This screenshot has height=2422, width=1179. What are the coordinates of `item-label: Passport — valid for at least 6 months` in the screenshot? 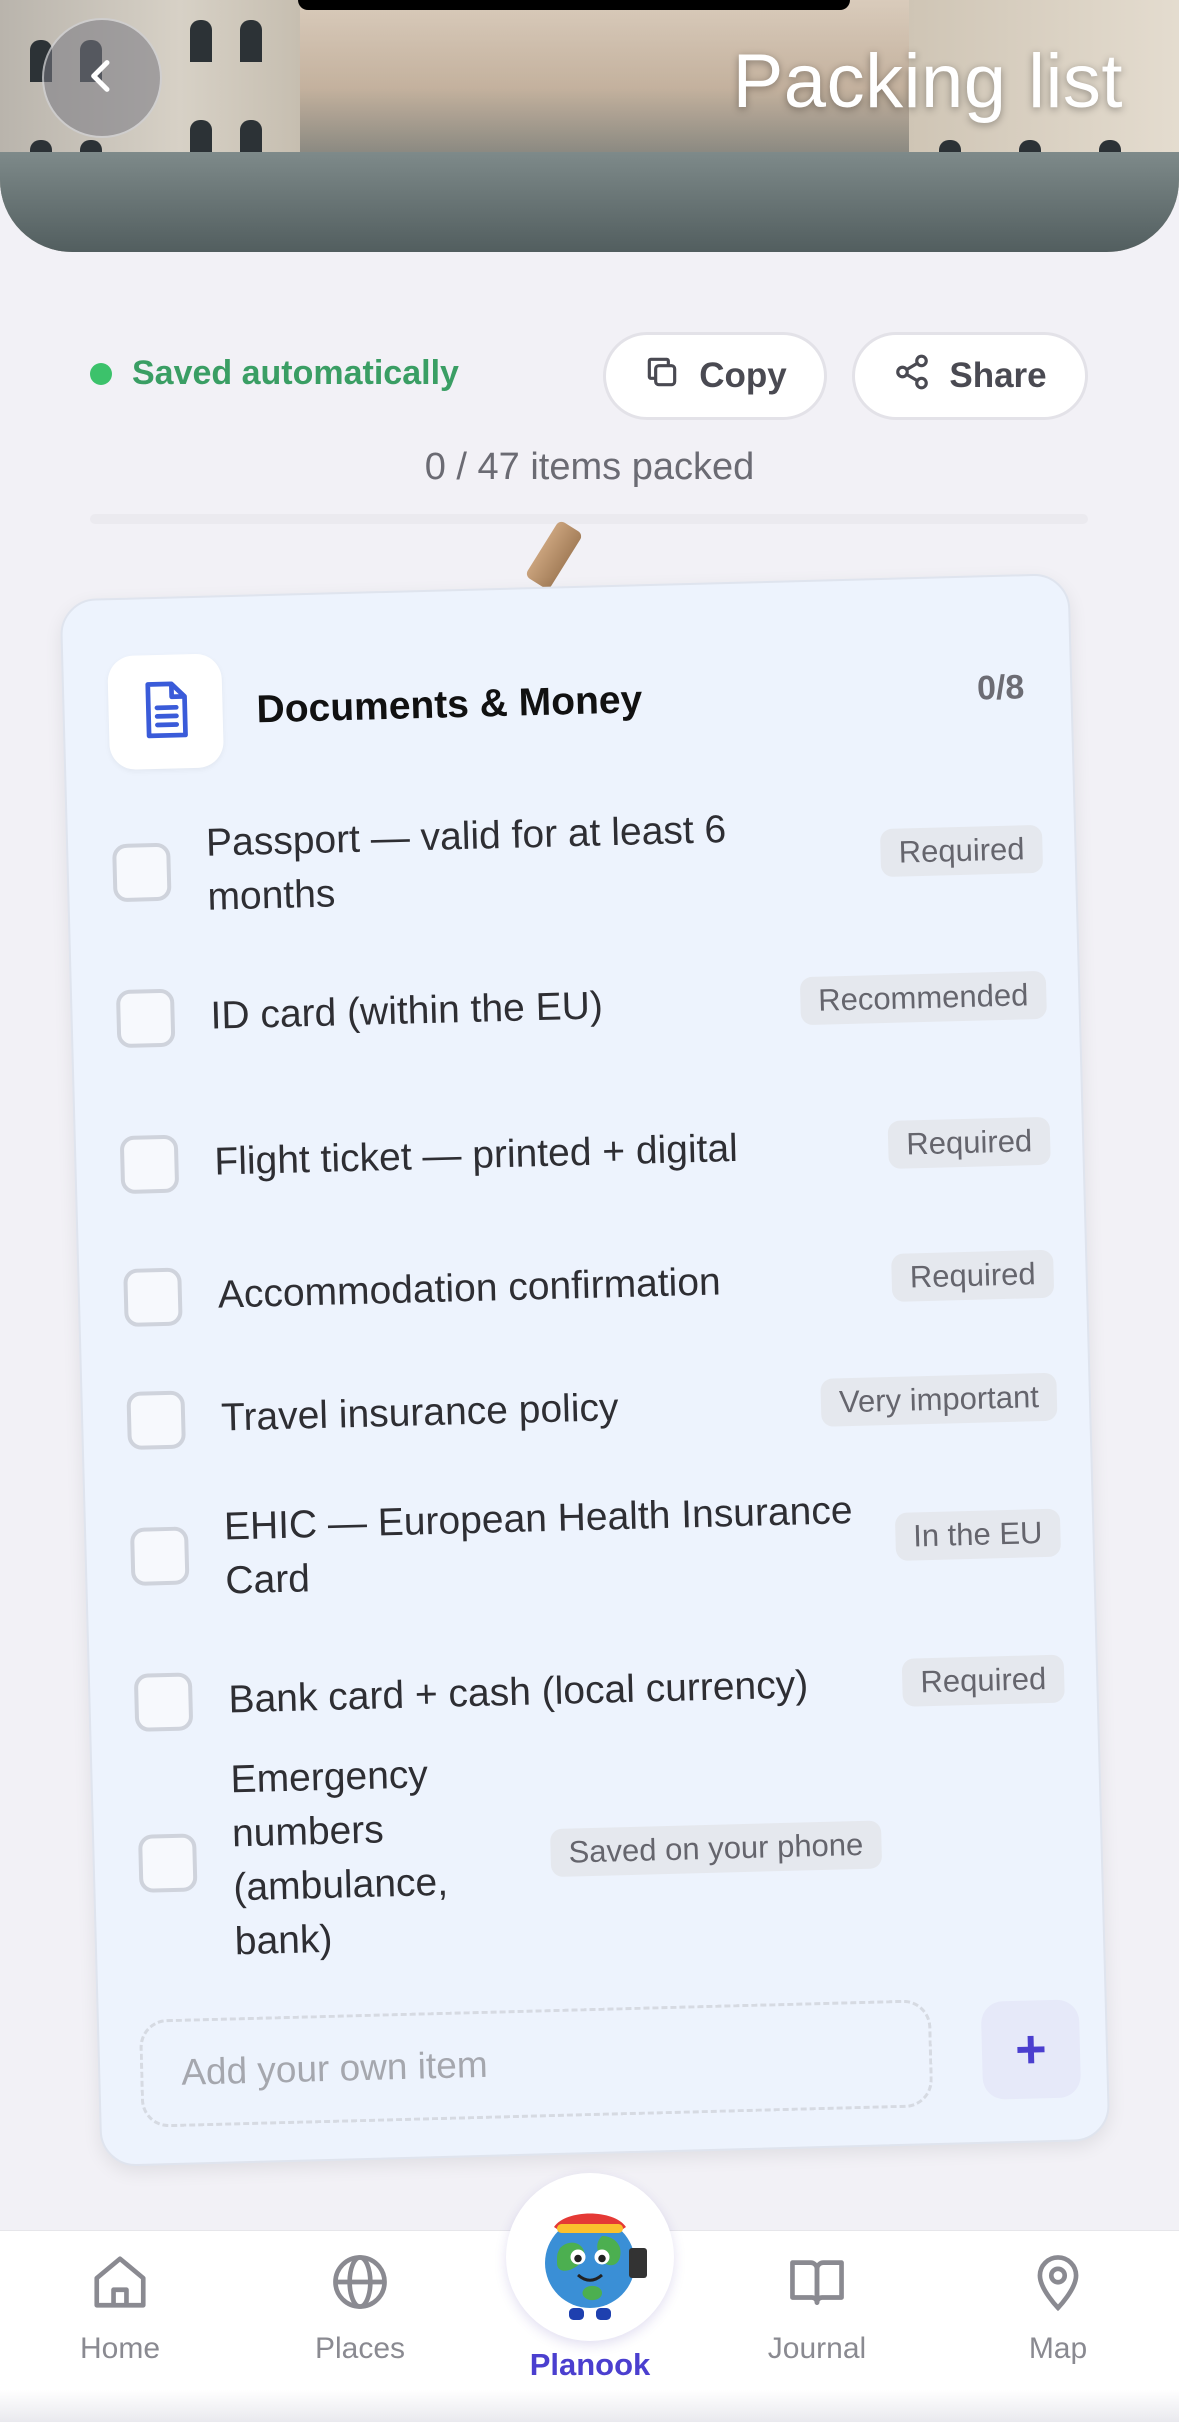 It's located at (466, 863).